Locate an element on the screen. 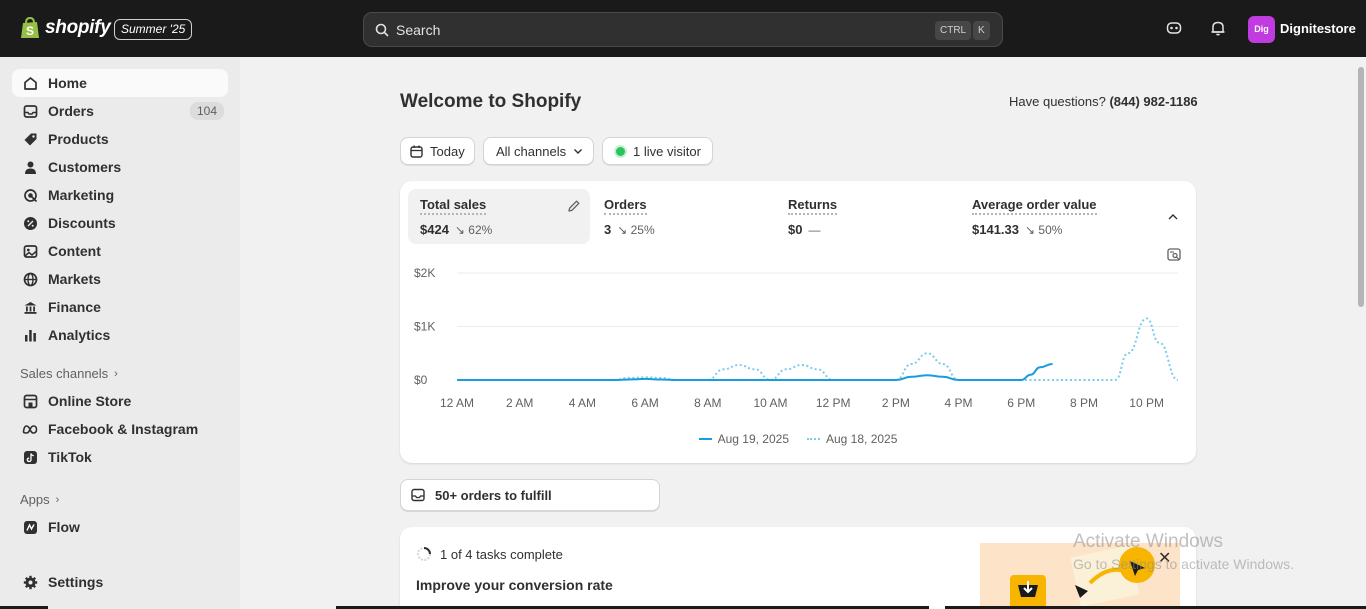 This screenshot has width=1366, height=609. x-tick-label: 4 AM is located at coordinates (582, 403).